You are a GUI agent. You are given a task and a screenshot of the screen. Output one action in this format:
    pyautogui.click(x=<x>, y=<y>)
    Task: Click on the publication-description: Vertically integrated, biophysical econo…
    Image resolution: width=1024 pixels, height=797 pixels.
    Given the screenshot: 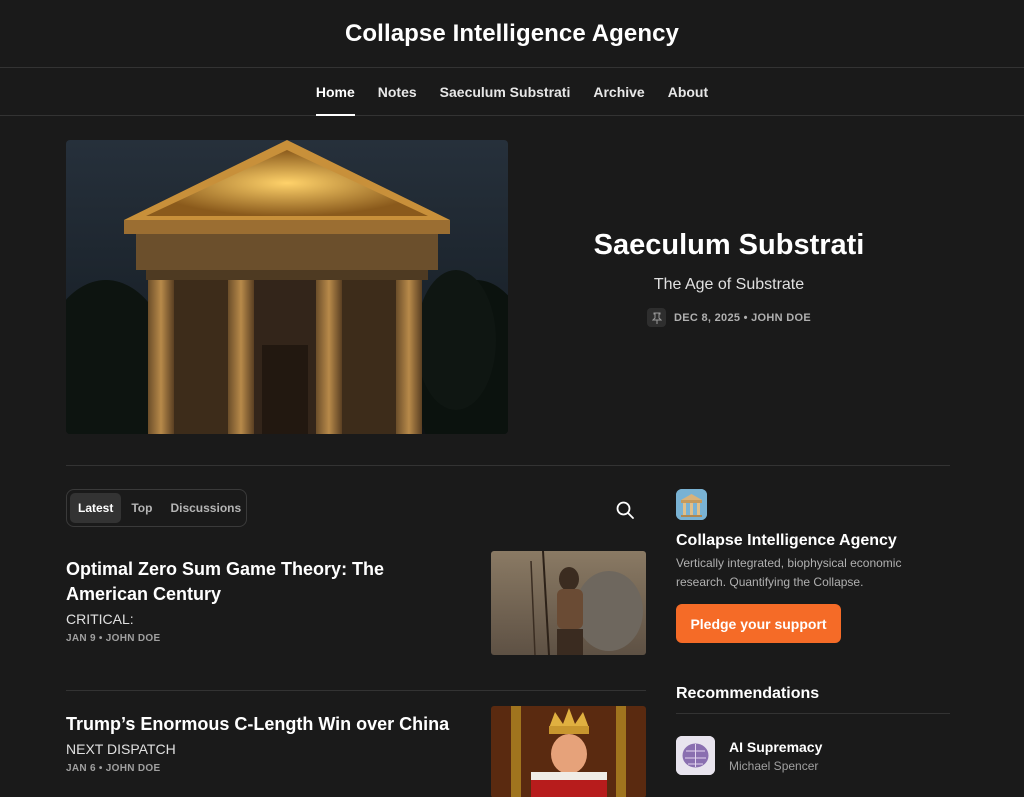 What is the action you would take?
    pyautogui.click(x=789, y=572)
    